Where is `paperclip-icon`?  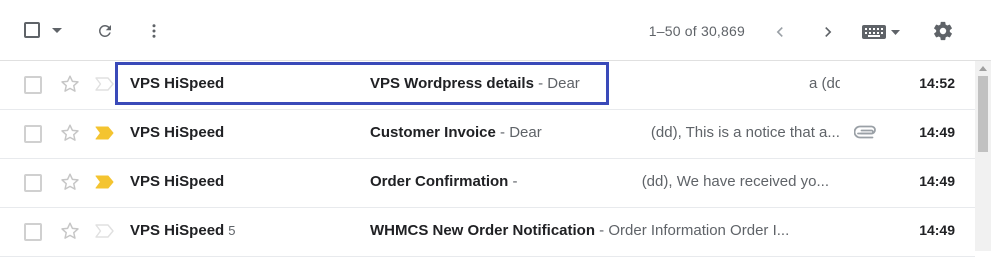 paperclip-icon is located at coordinates (867, 133).